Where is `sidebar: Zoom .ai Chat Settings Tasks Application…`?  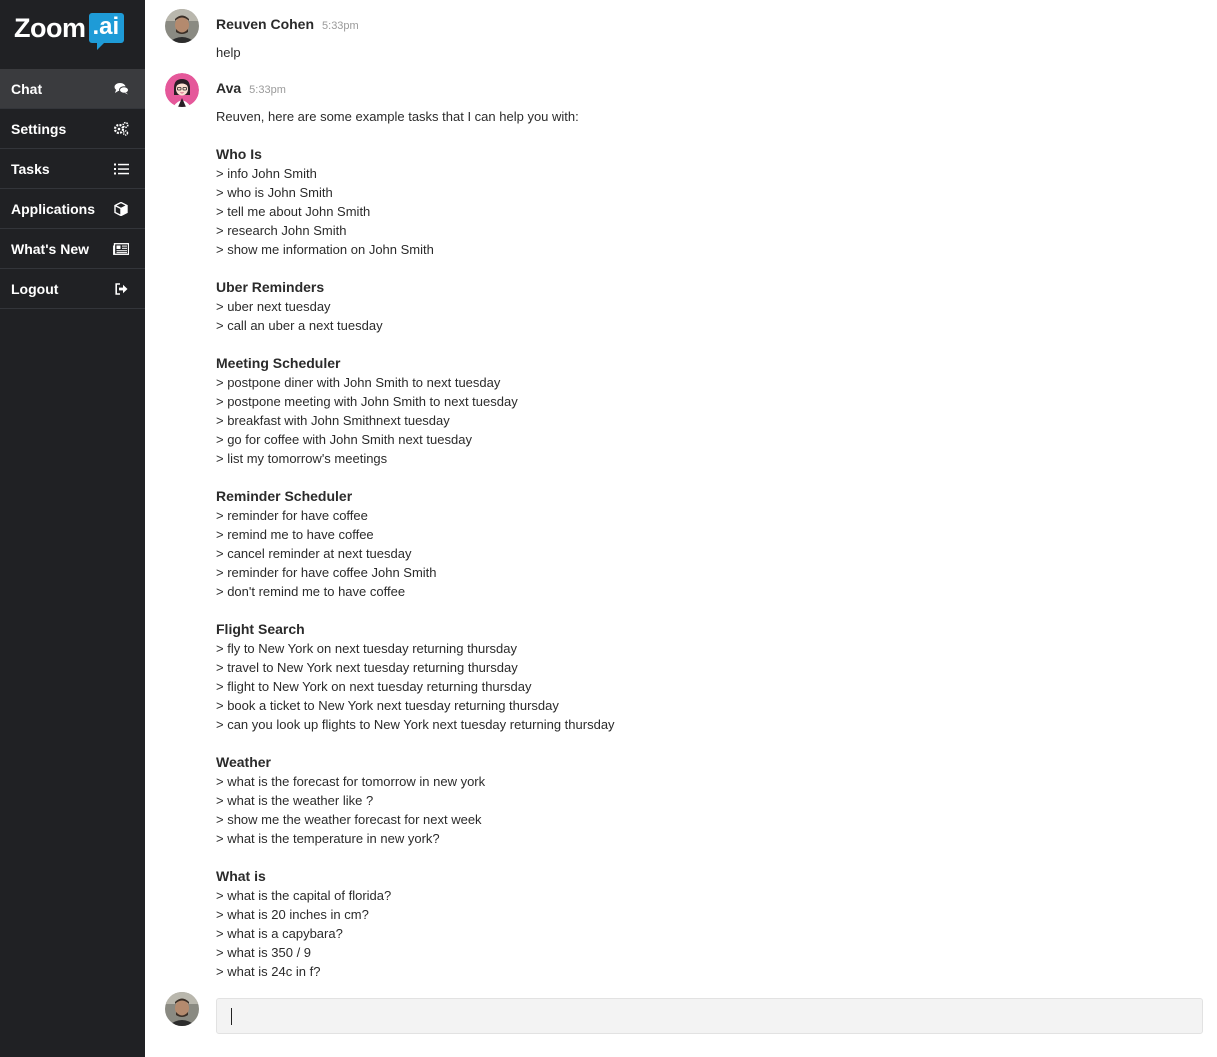
sidebar: Zoom .ai Chat Settings Tasks Application… is located at coordinates (72, 528).